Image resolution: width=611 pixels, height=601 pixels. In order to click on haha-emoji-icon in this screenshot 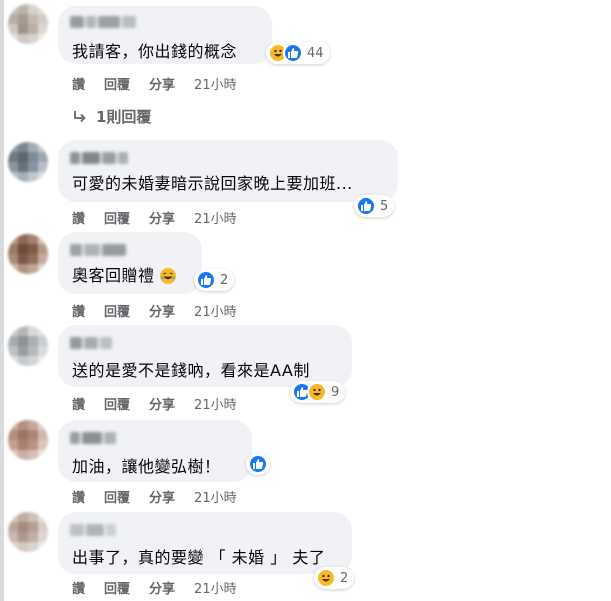, I will do `click(168, 276)`.